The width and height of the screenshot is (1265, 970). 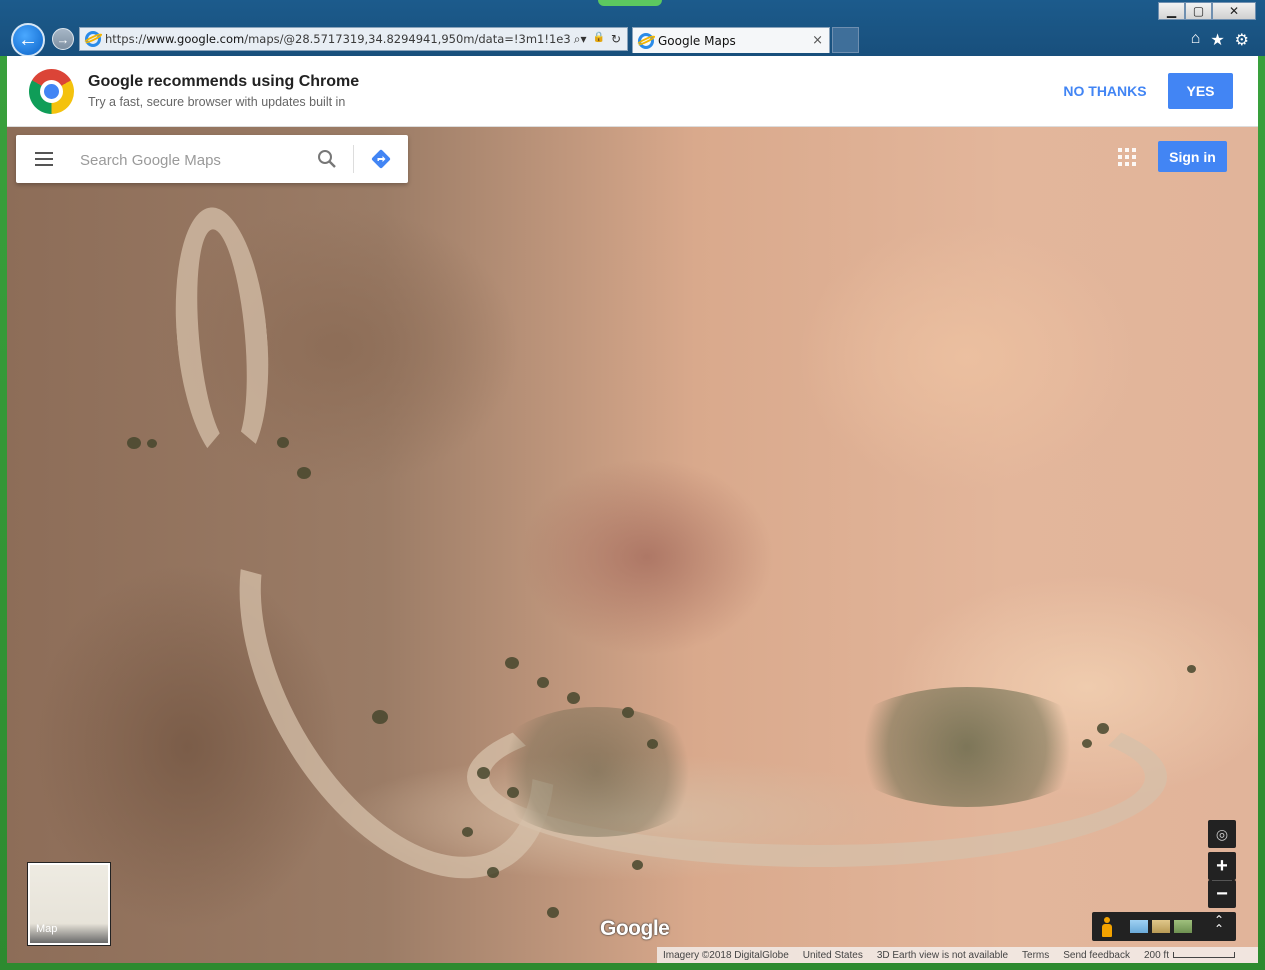 I want to click on url-domain: www.google.com, so click(x=195, y=39).